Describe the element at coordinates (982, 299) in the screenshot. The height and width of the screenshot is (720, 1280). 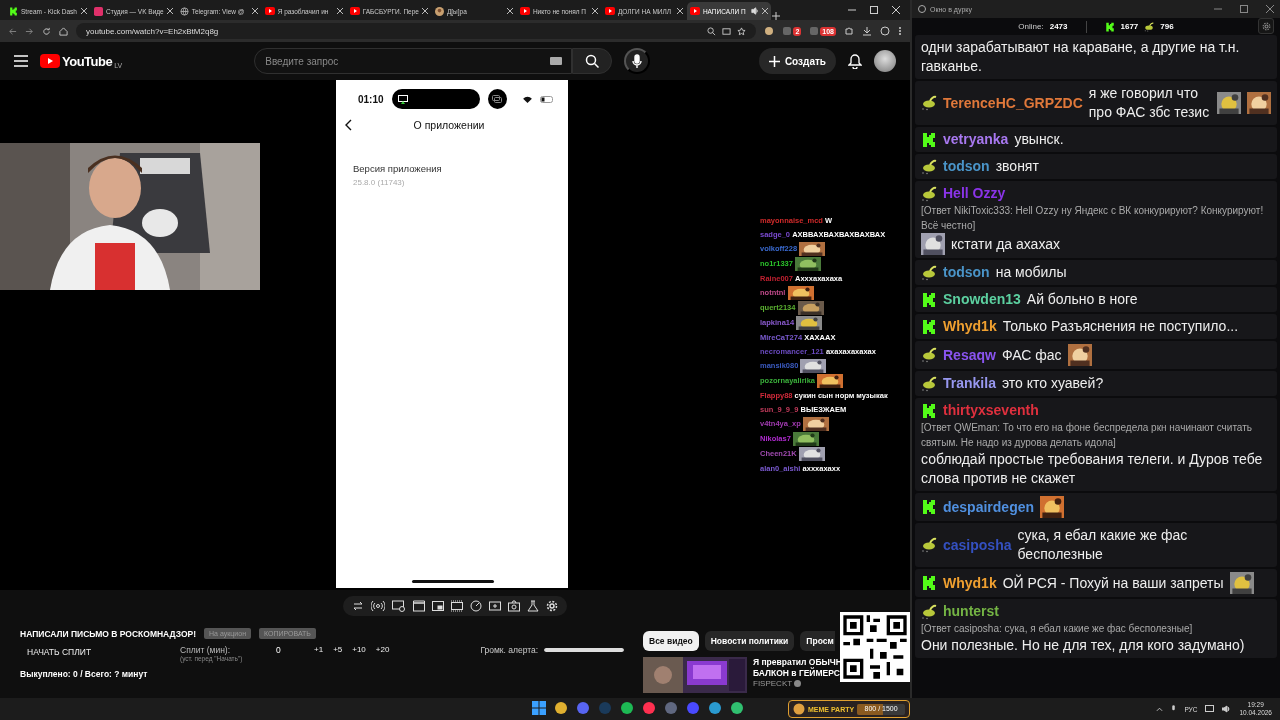
I see `chat-username: Snowden13` at that location.